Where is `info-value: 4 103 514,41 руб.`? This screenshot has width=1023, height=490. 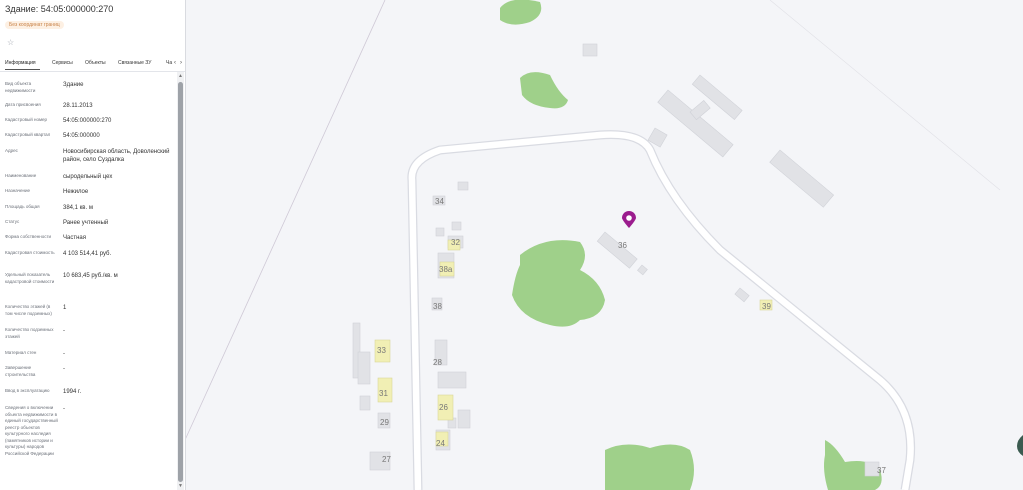
info-value: 4 103 514,41 руб. is located at coordinates (87, 254).